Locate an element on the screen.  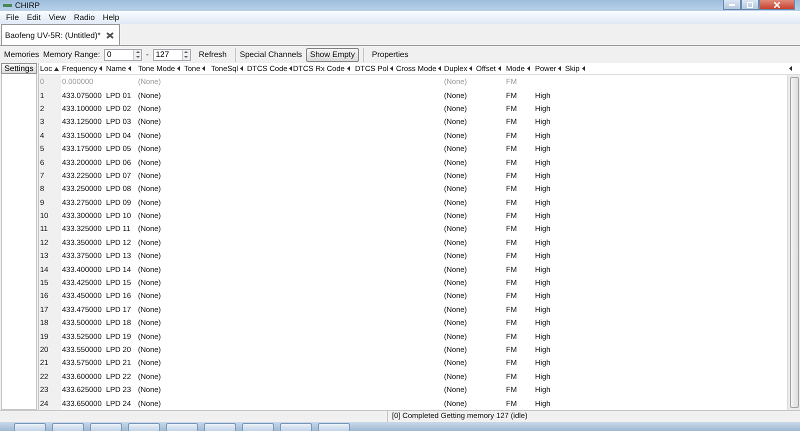
menu-item: View is located at coordinates (57, 17).